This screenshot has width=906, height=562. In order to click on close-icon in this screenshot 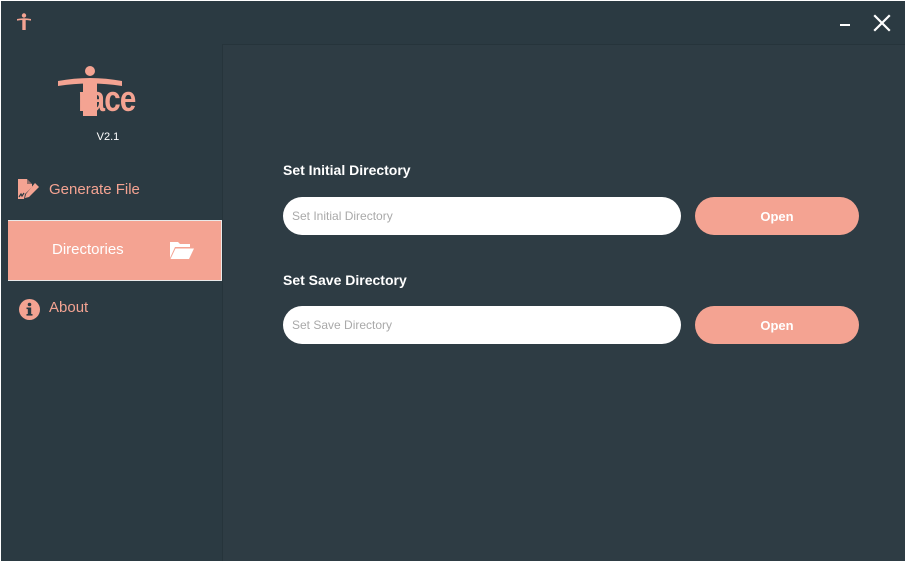, I will do `click(882, 23)`.